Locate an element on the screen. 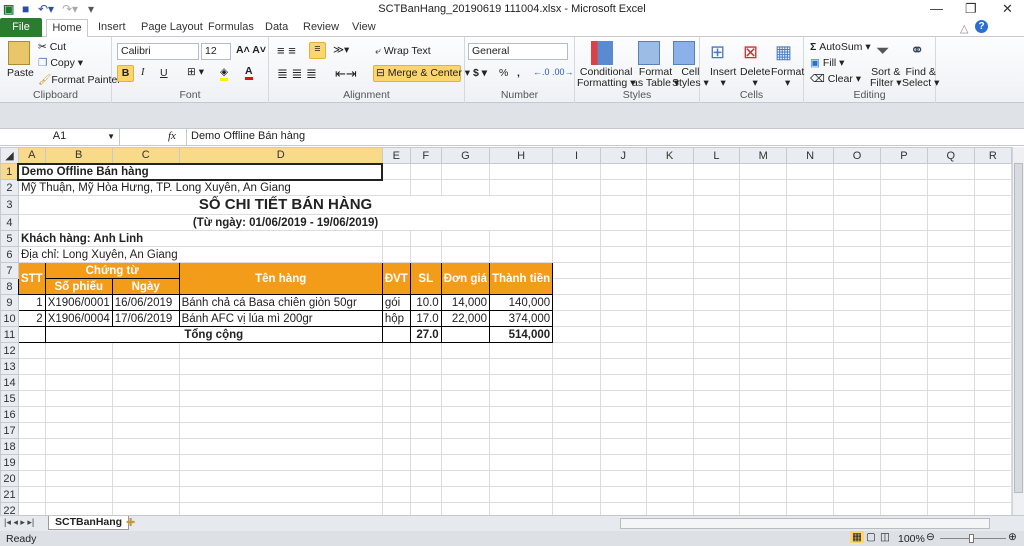 The width and height of the screenshot is (1024, 546). column-header: J is located at coordinates (623, 155).